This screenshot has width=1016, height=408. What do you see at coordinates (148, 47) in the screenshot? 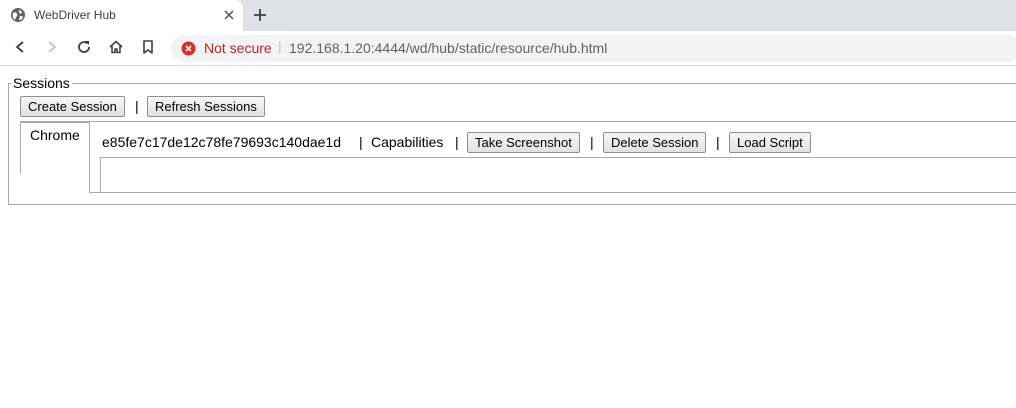
I see `bookmark-icon` at bounding box center [148, 47].